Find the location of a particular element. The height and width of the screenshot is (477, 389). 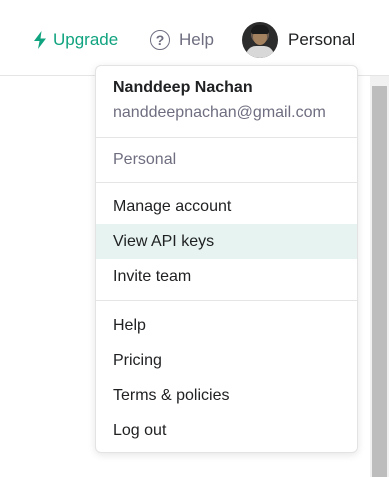

menu-item-pricing: Pricing is located at coordinates (226, 360).